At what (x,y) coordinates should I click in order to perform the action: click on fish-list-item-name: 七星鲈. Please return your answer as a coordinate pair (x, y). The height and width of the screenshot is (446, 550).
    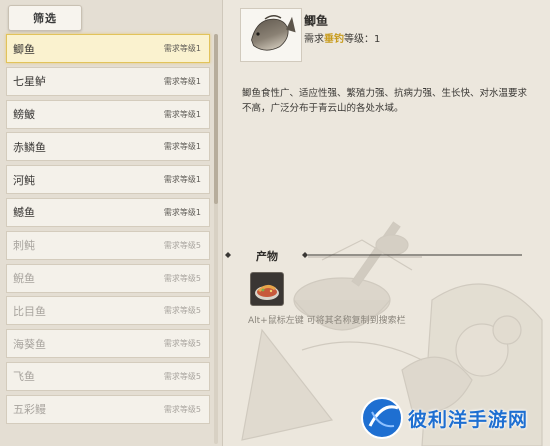
    Looking at the image, I should click on (29, 82).